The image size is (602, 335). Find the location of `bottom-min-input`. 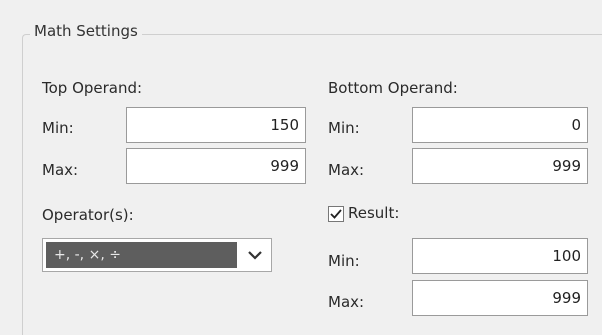

bottom-min-input is located at coordinates (500, 125).